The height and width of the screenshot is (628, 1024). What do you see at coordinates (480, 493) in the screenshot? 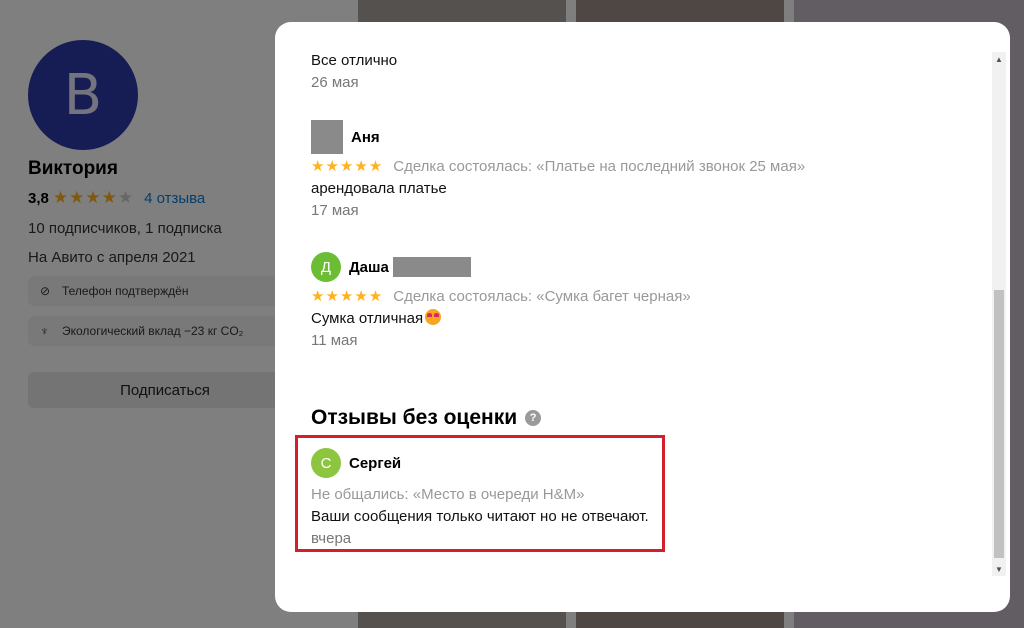
I see `highlight-box` at bounding box center [480, 493].